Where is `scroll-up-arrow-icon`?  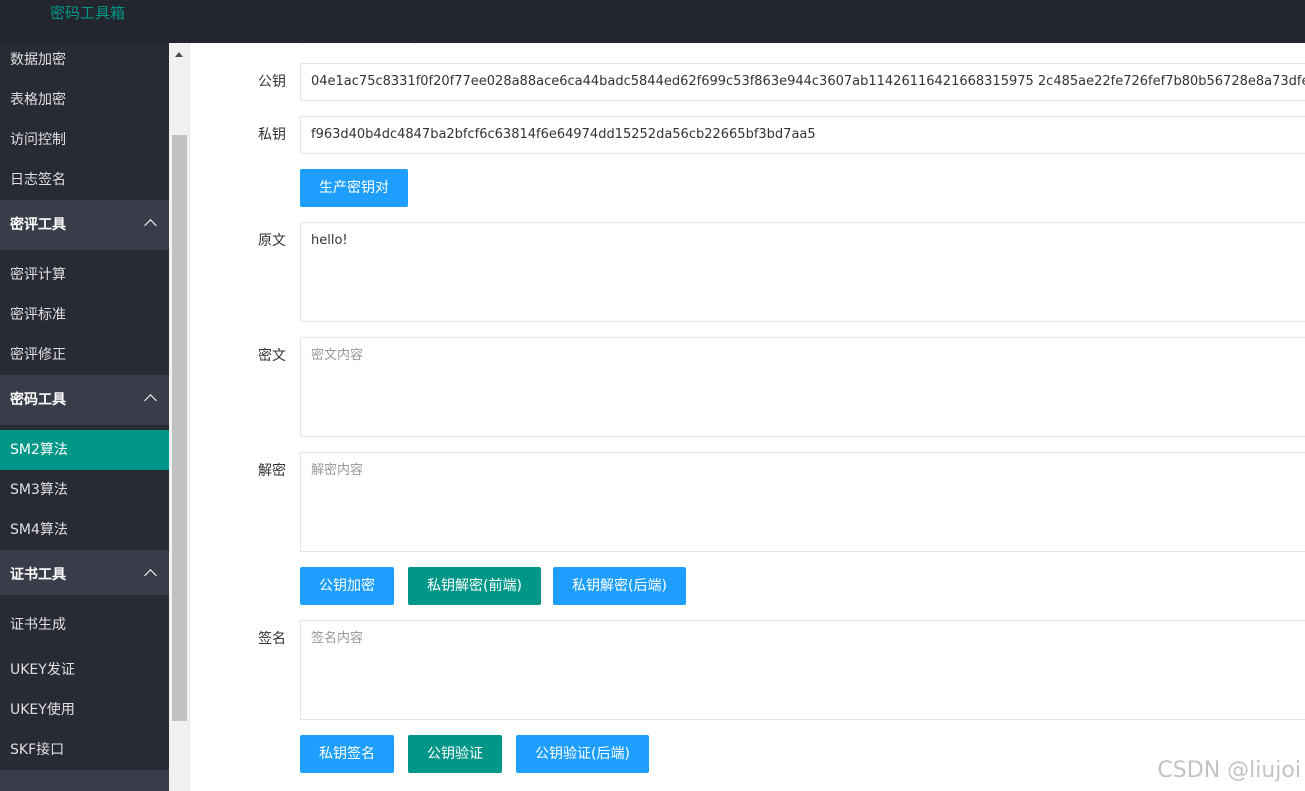 scroll-up-arrow-icon is located at coordinates (179, 54).